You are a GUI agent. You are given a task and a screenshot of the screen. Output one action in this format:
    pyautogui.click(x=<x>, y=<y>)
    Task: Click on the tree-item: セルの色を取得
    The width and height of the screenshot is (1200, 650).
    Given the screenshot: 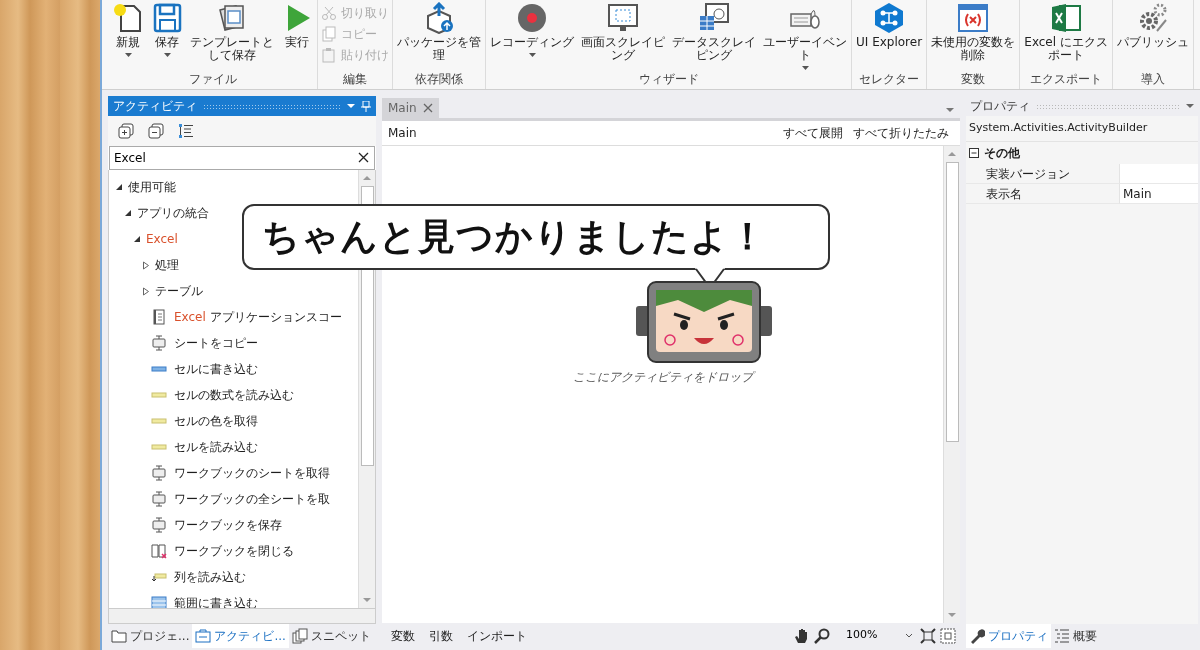 What is the action you would take?
    pyautogui.click(x=216, y=421)
    